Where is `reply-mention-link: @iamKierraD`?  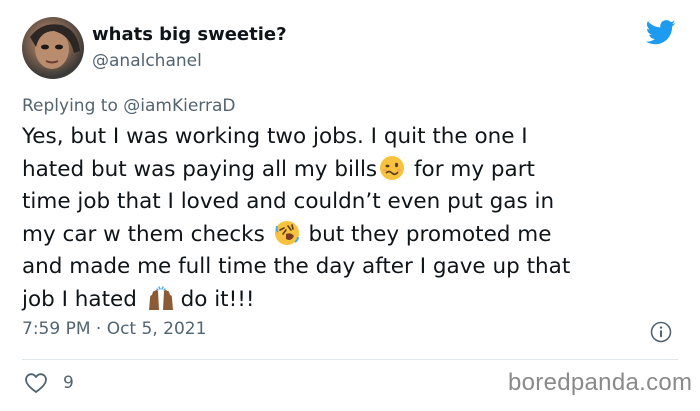 reply-mention-link: @iamKierraD is located at coordinates (179, 106).